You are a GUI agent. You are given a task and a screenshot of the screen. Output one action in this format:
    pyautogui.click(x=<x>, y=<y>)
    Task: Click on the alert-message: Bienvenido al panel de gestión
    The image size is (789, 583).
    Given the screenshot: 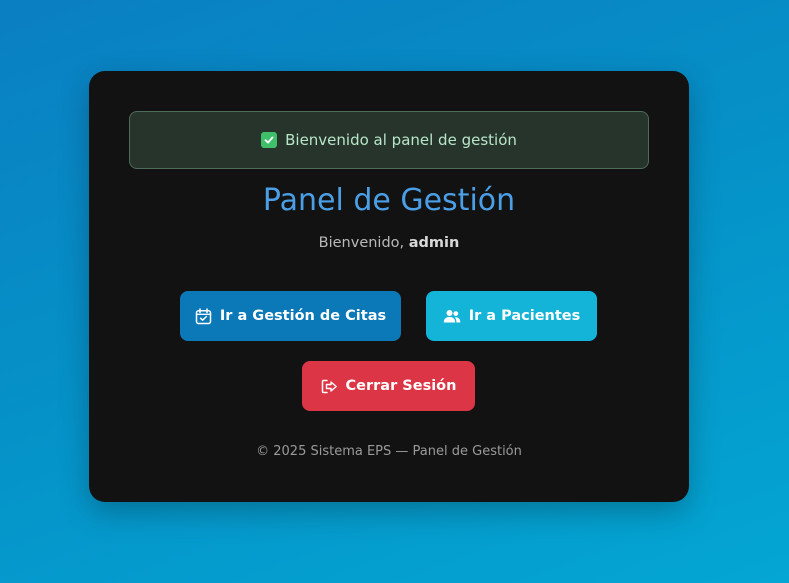 What is the action you would take?
    pyautogui.click(x=401, y=140)
    